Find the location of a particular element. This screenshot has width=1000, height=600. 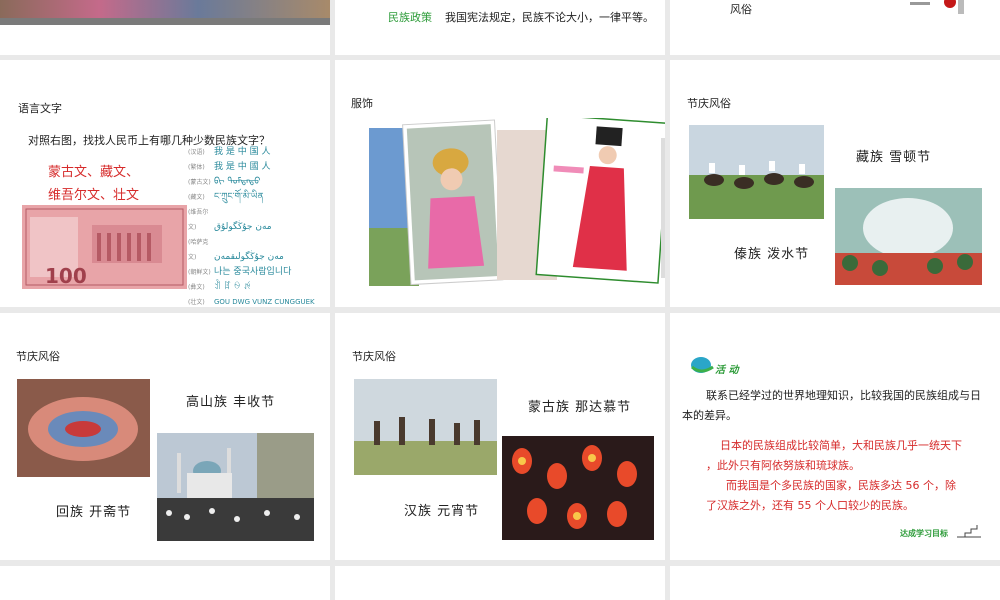

caption-zang-festival: 藏族 雪顿节 is located at coordinates (894, 157).